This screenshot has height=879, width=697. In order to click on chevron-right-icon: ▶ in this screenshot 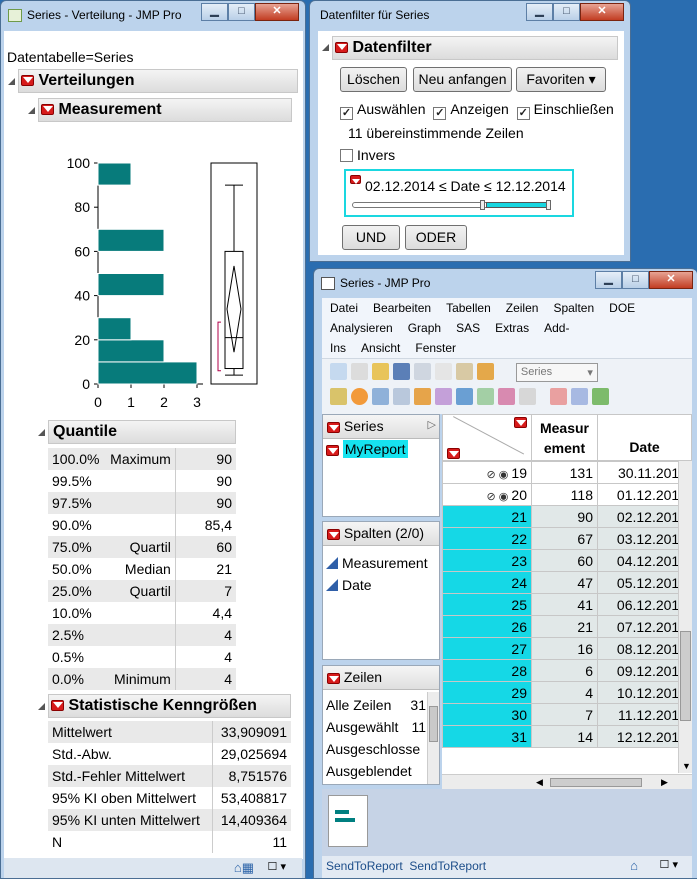, I will do `click(664, 782)`.